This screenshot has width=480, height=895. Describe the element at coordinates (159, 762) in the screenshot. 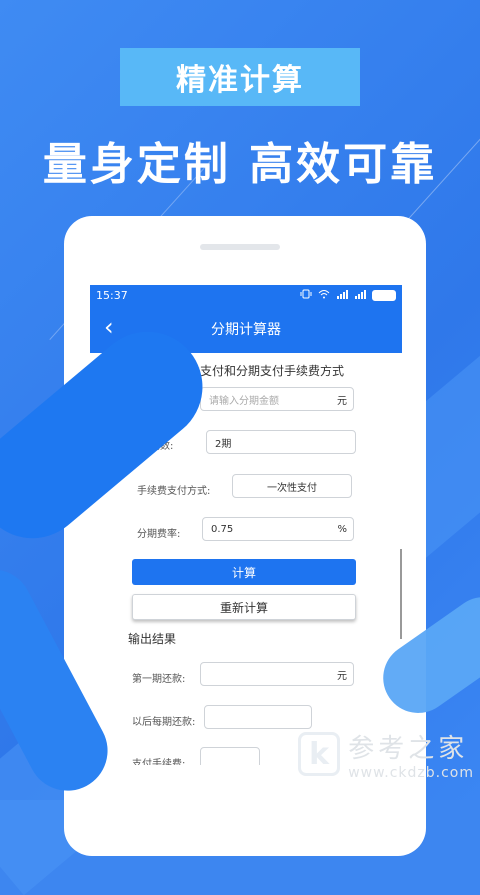

I see `fee-label: 支付手续费:` at that location.